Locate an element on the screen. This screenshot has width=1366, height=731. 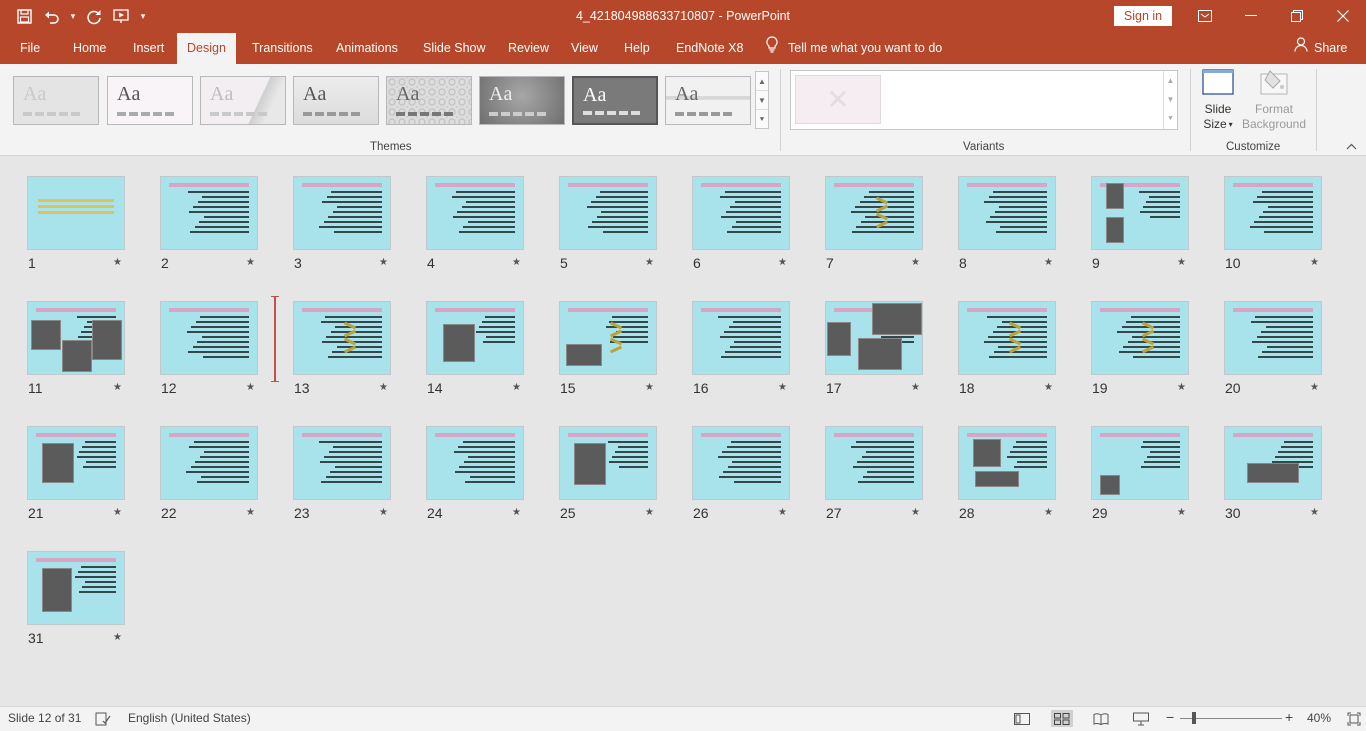
format-background-button: Format Background is located at coordinates (1274, 100).